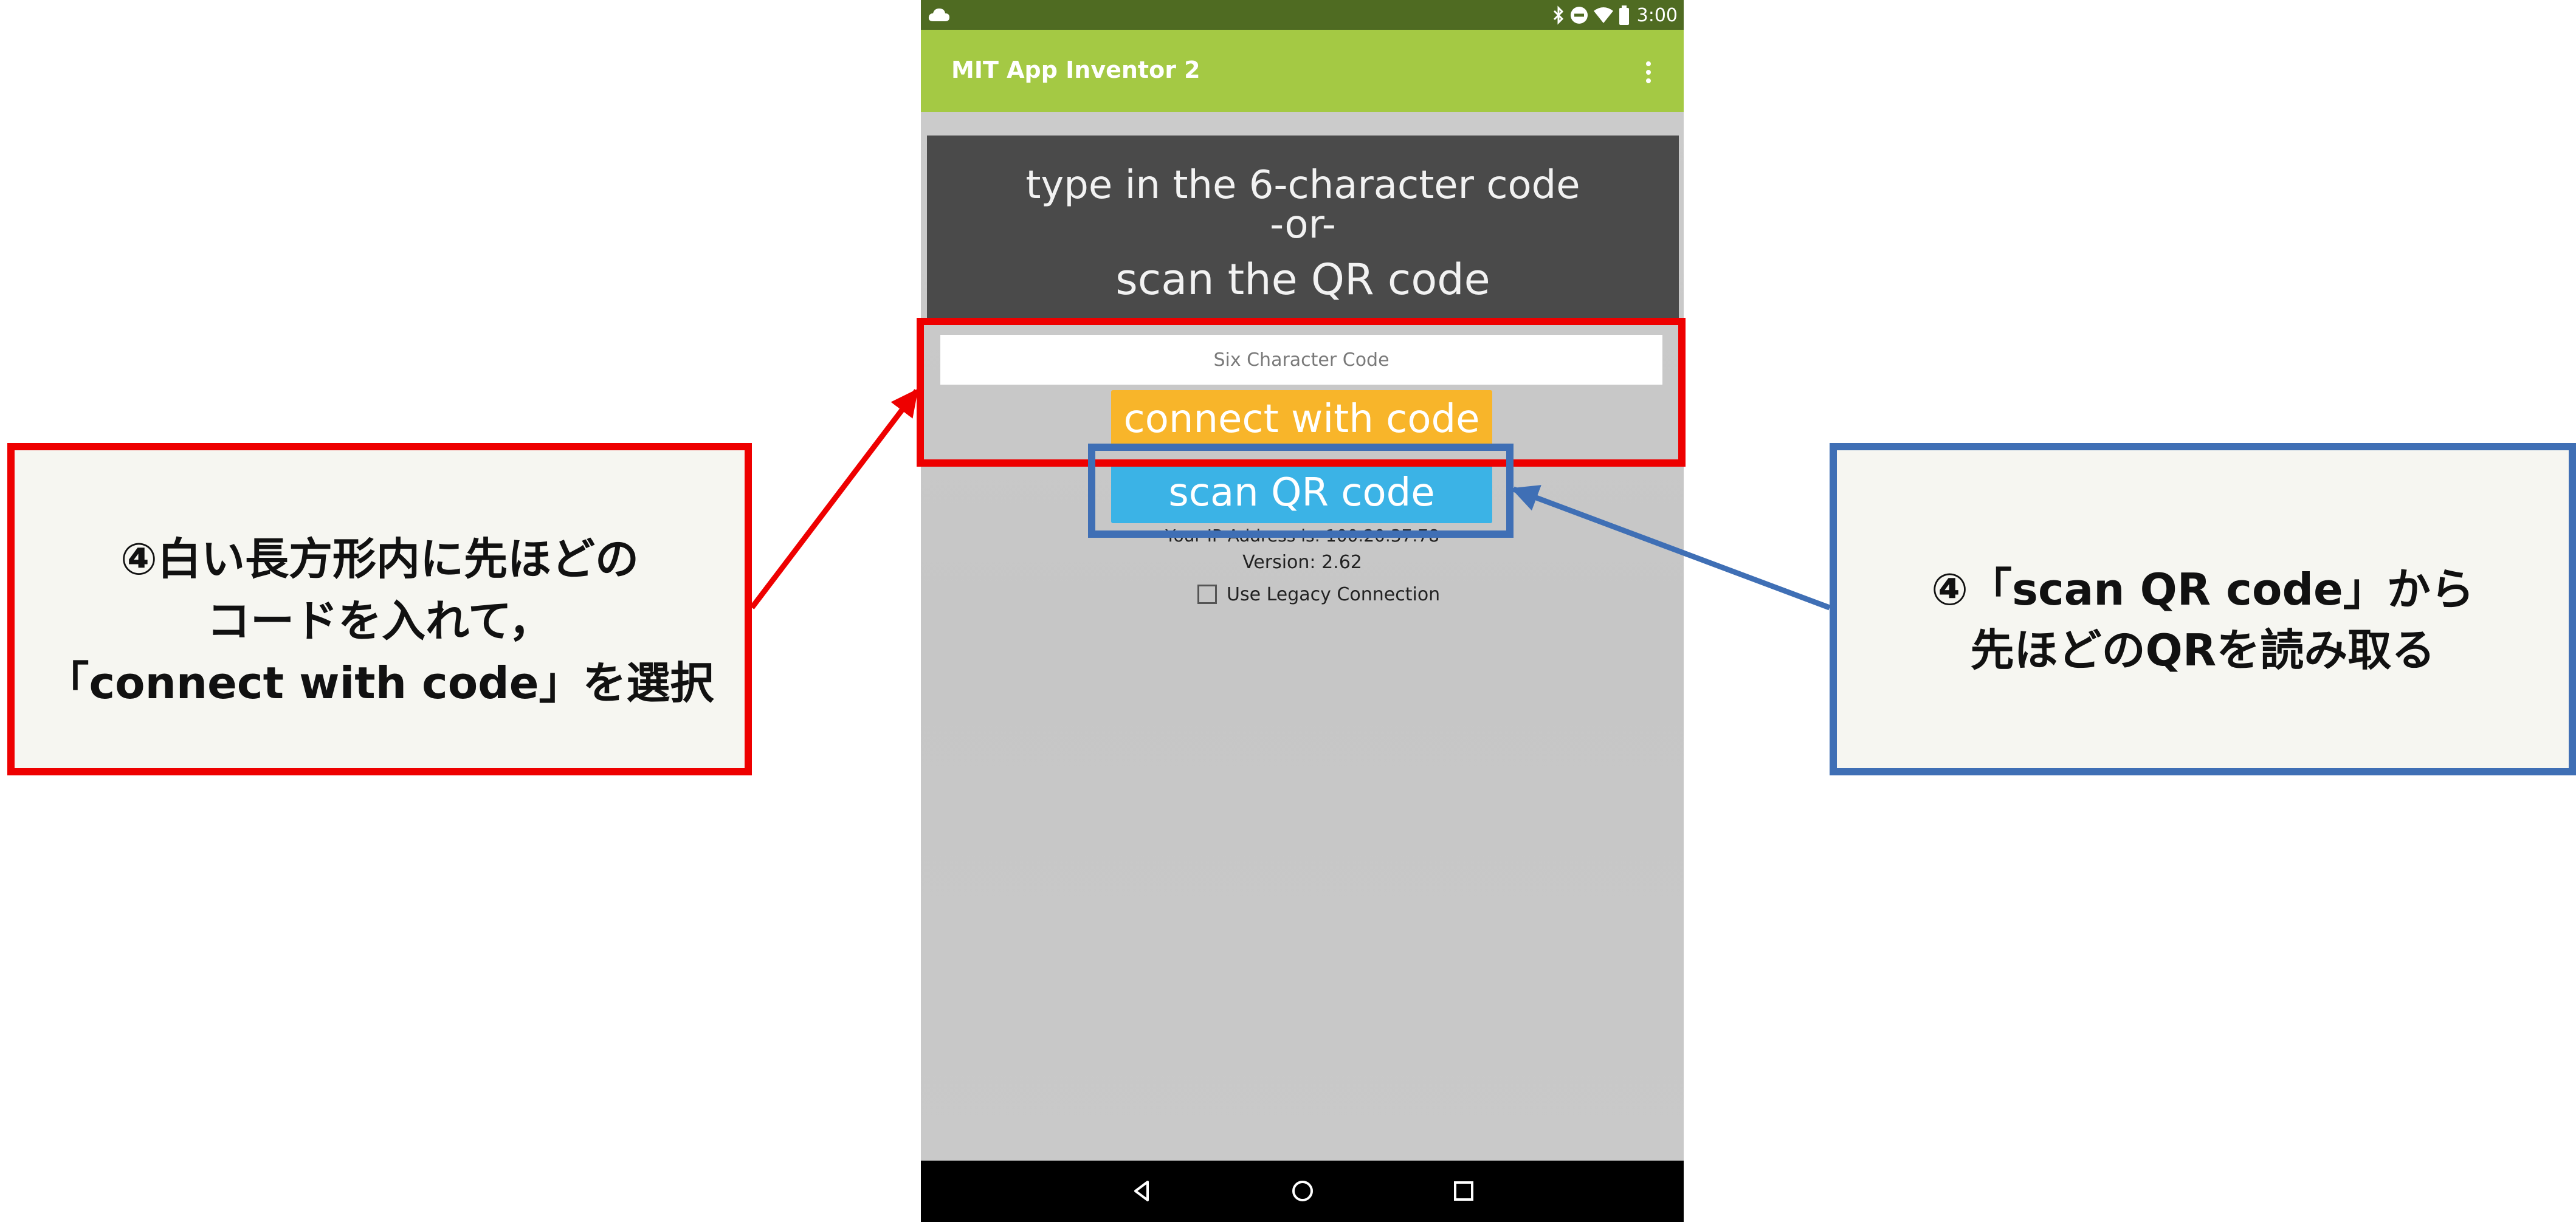 This screenshot has width=2576, height=1222. What do you see at coordinates (1334, 594) in the screenshot?
I see `legacy-connection-label: Use Legacy Connection` at bounding box center [1334, 594].